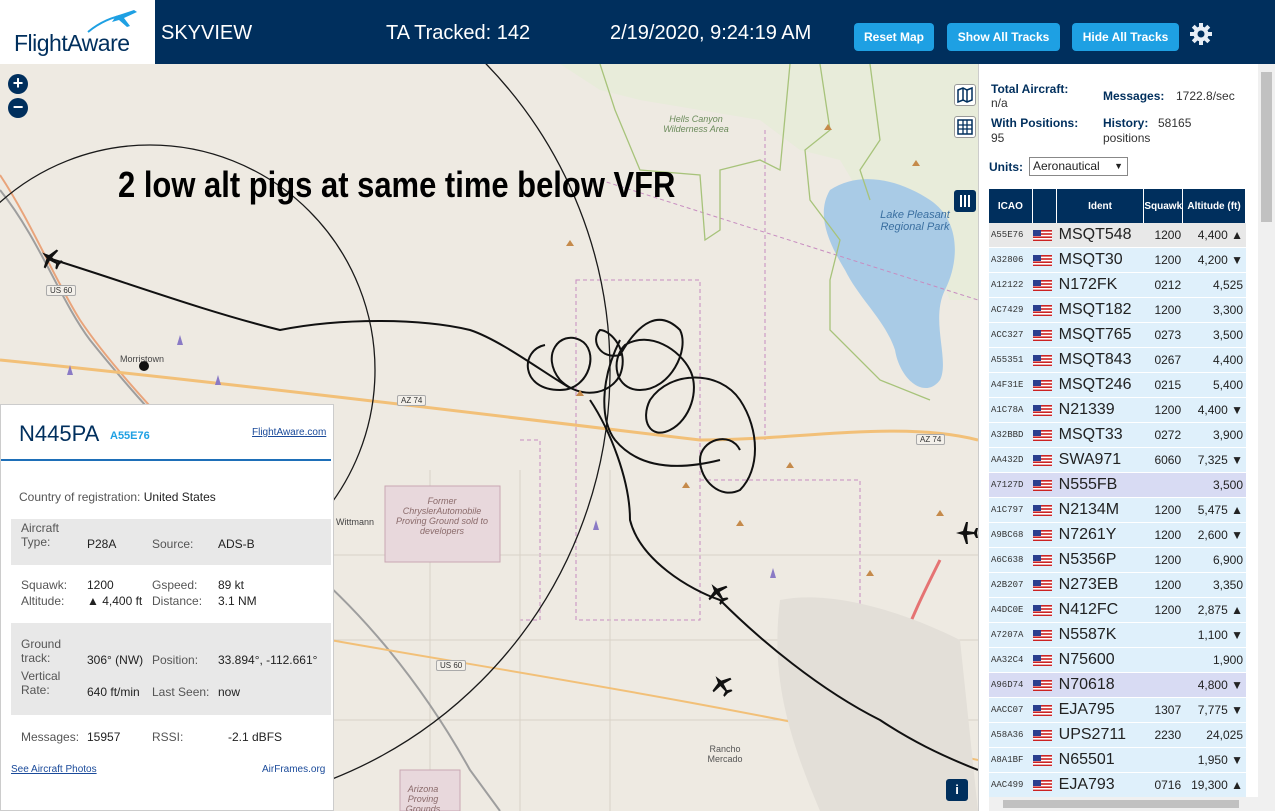 This screenshot has width=1275, height=811. What do you see at coordinates (1266, 437) in the screenshot?
I see `vertical-scrollbar` at bounding box center [1266, 437].